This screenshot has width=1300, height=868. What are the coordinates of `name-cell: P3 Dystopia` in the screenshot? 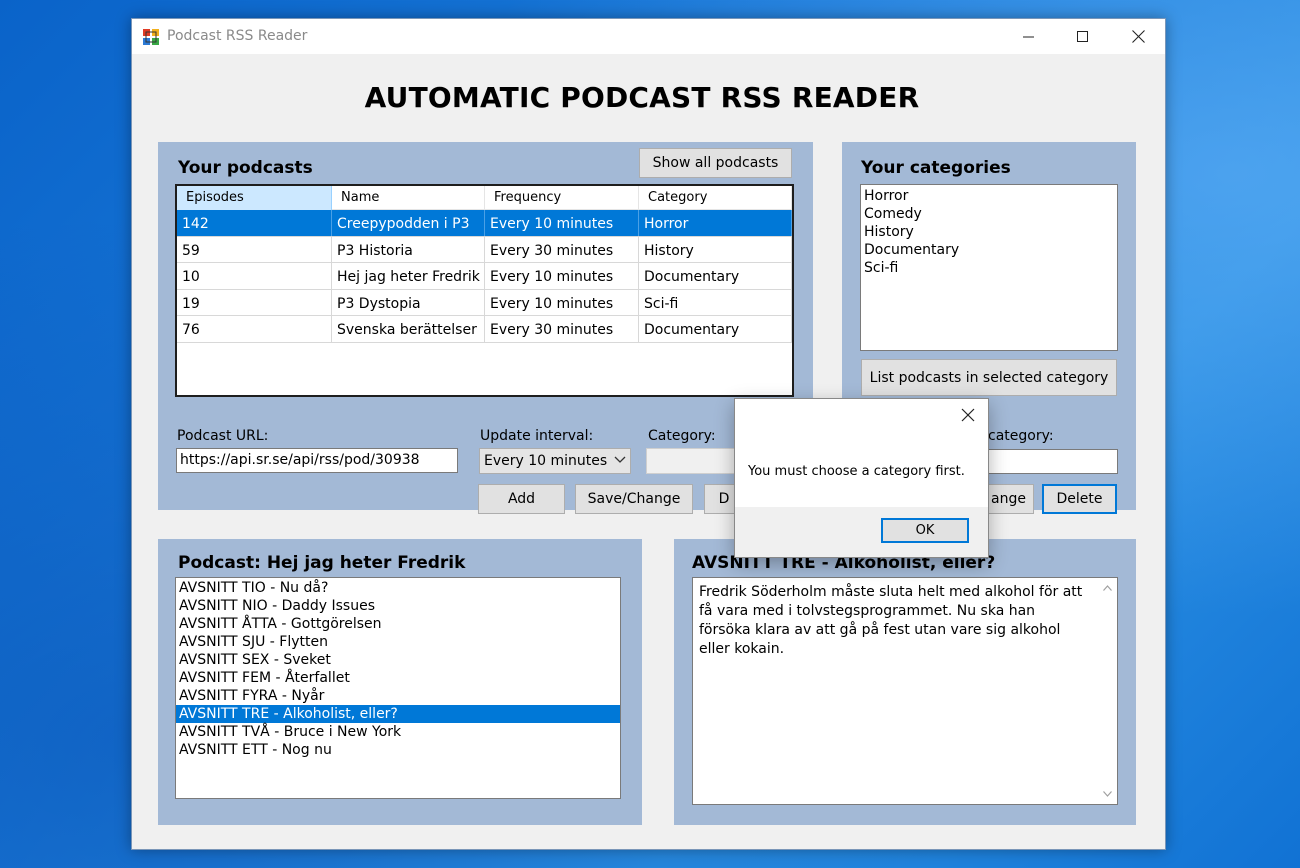 It's located at (408, 302).